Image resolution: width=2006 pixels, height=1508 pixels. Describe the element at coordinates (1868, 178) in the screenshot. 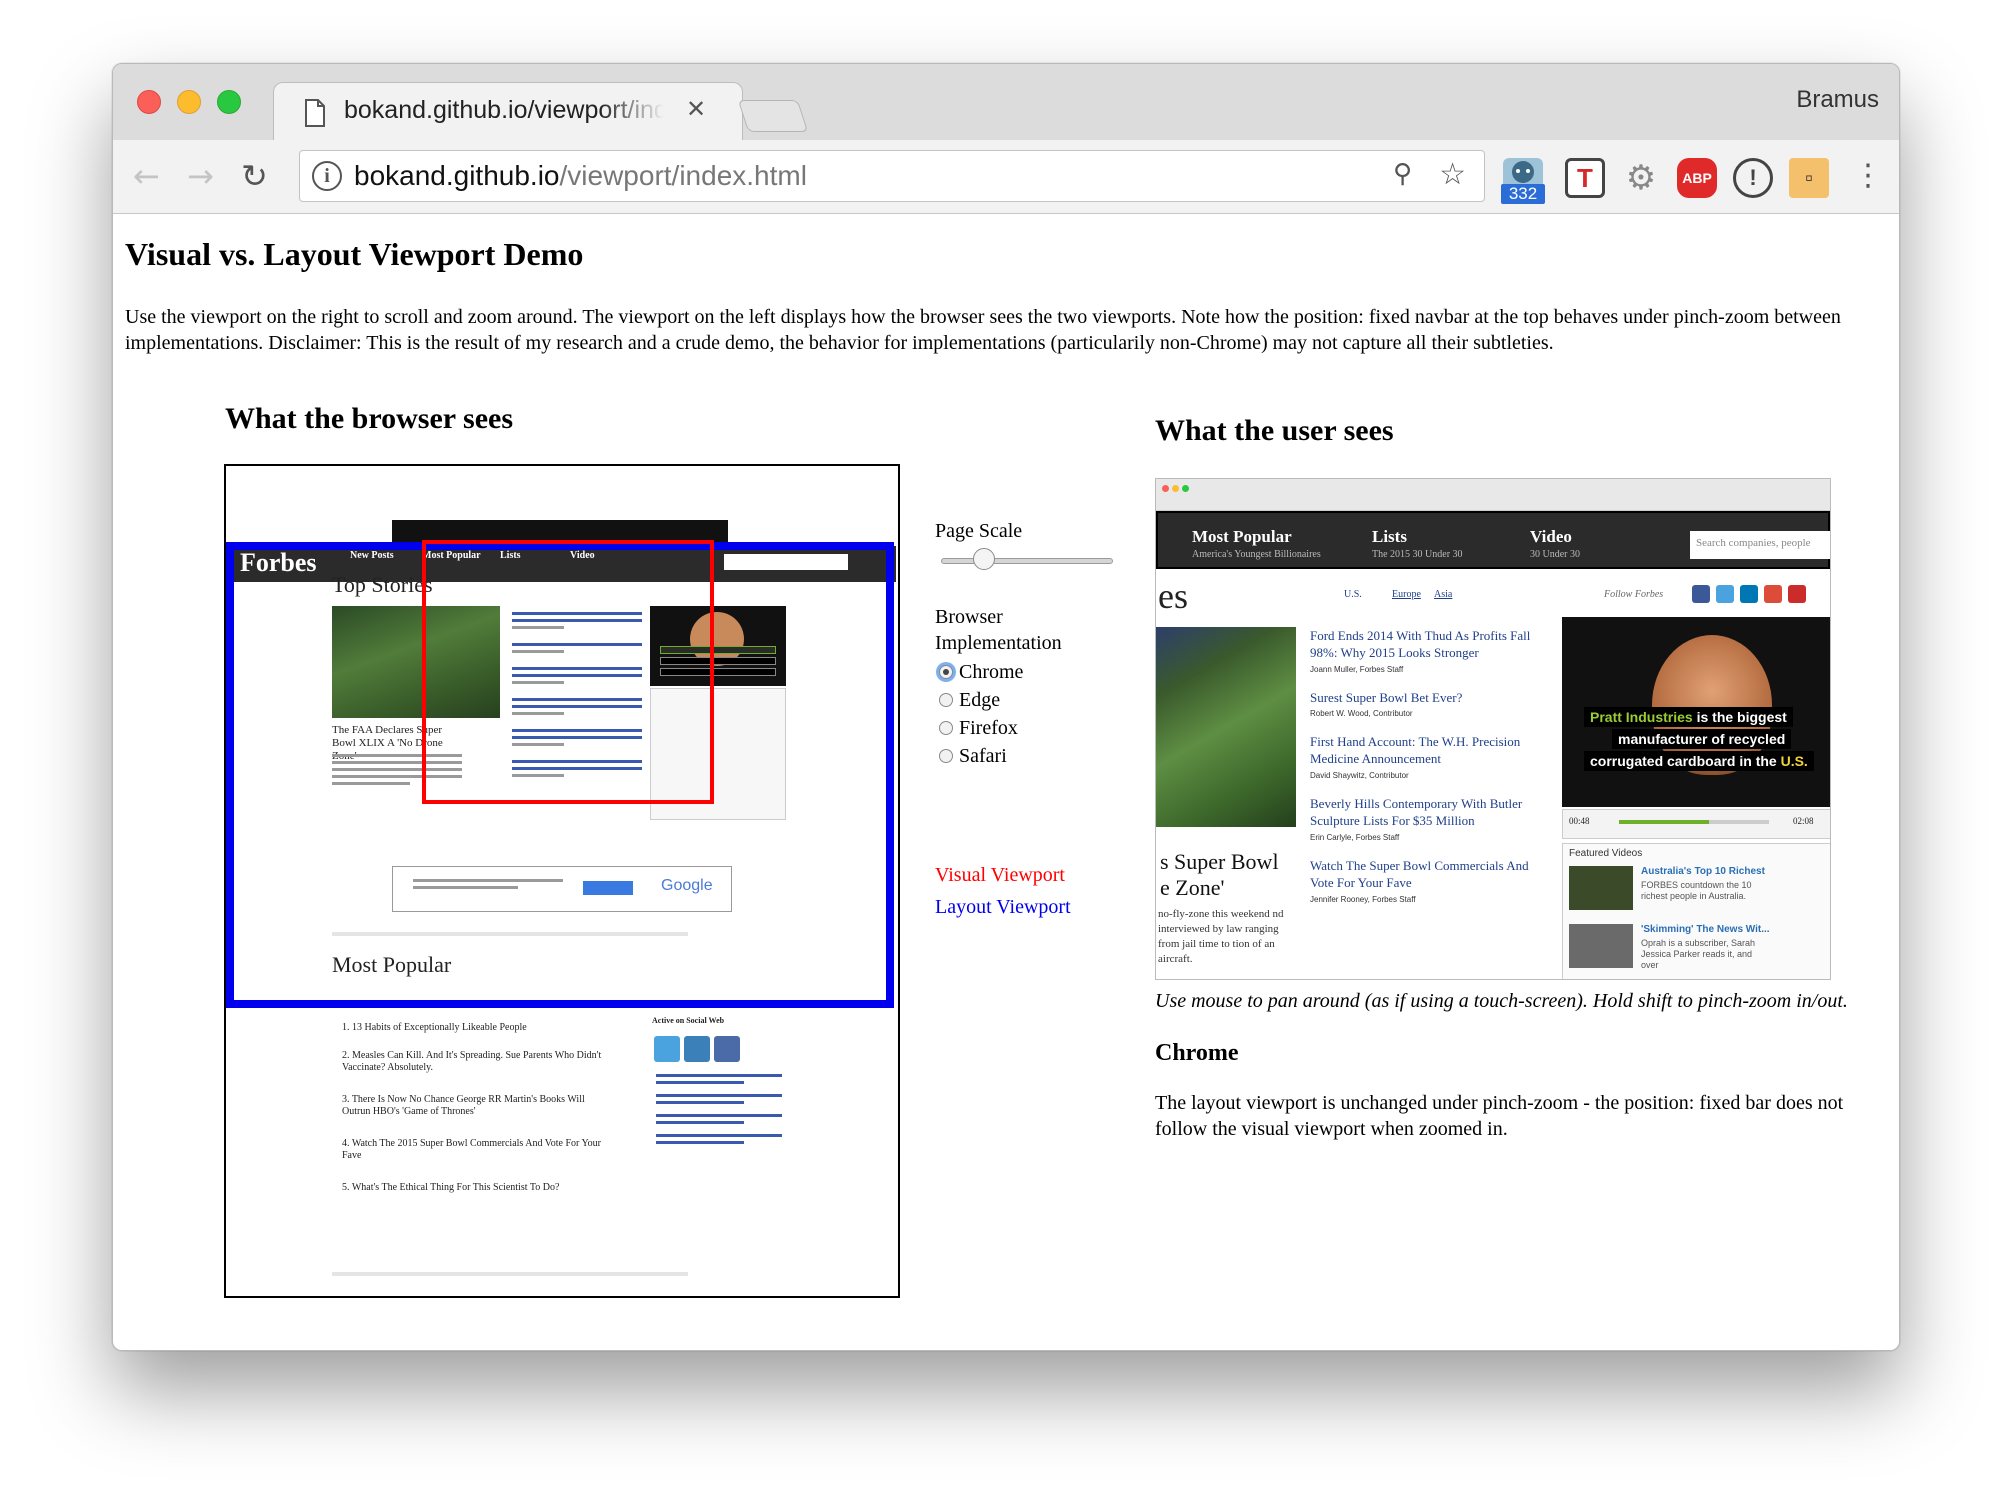

I see `menu-icon: ⋮` at that location.